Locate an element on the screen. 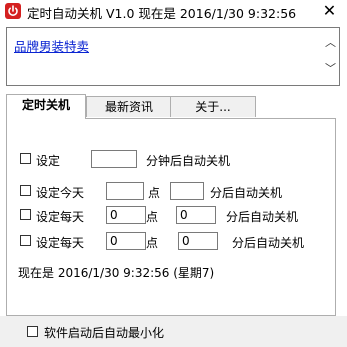 The width and height of the screenshot is (347, 347). checkbox-auto-minimize is located at coordinates (32, 331).